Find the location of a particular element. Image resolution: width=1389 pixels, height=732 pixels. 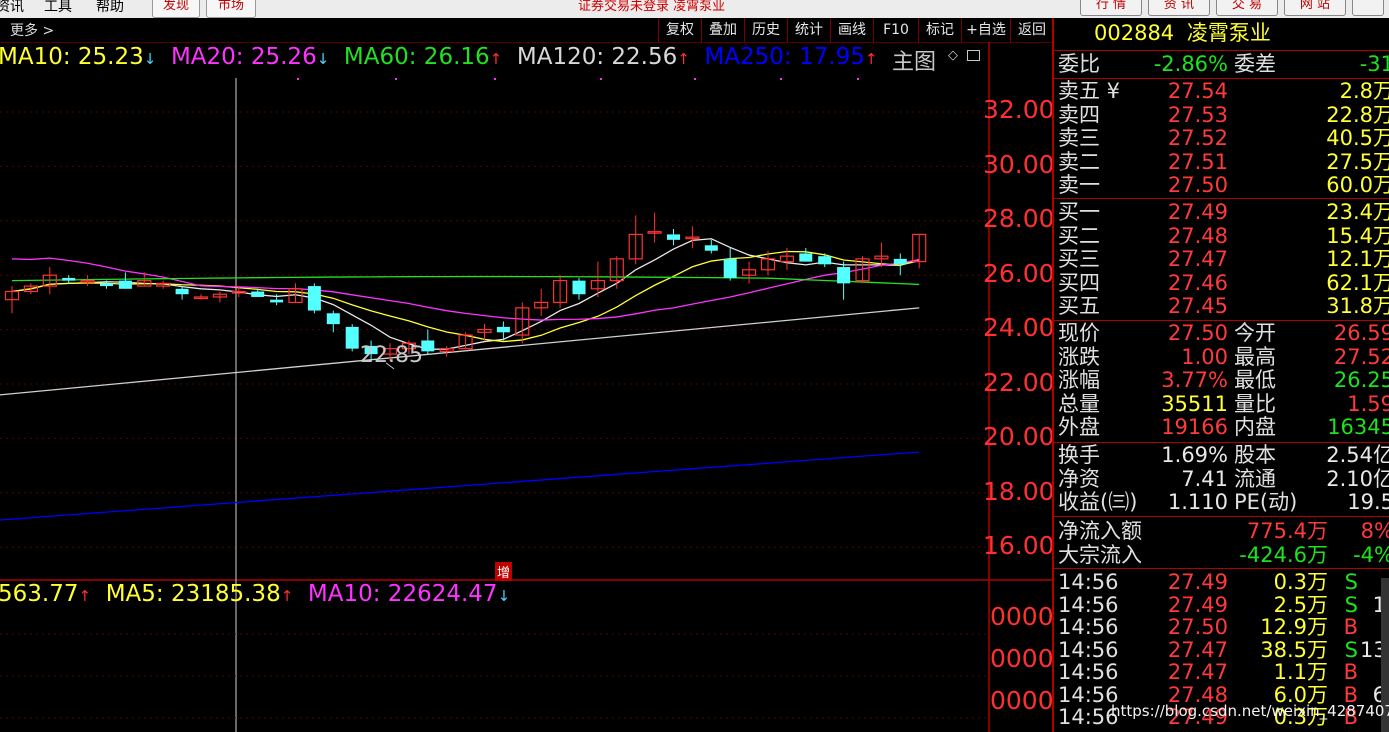

bid-row: 买五 27.45 31.8万 is located at coordinates (1223, 306).